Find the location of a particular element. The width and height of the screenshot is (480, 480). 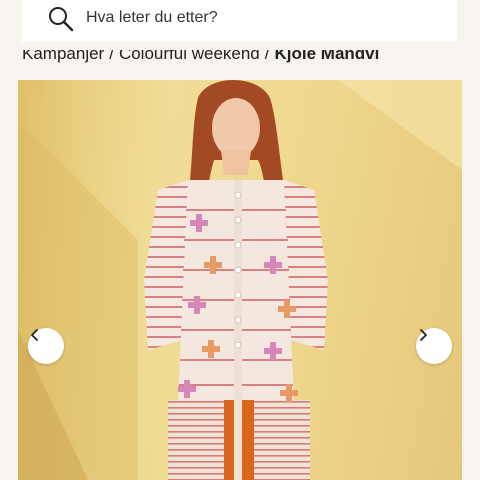

breadcrumb: Kampanjer / Colourful weekend / Kjole Mandvi is located at coordinates (200, 62).